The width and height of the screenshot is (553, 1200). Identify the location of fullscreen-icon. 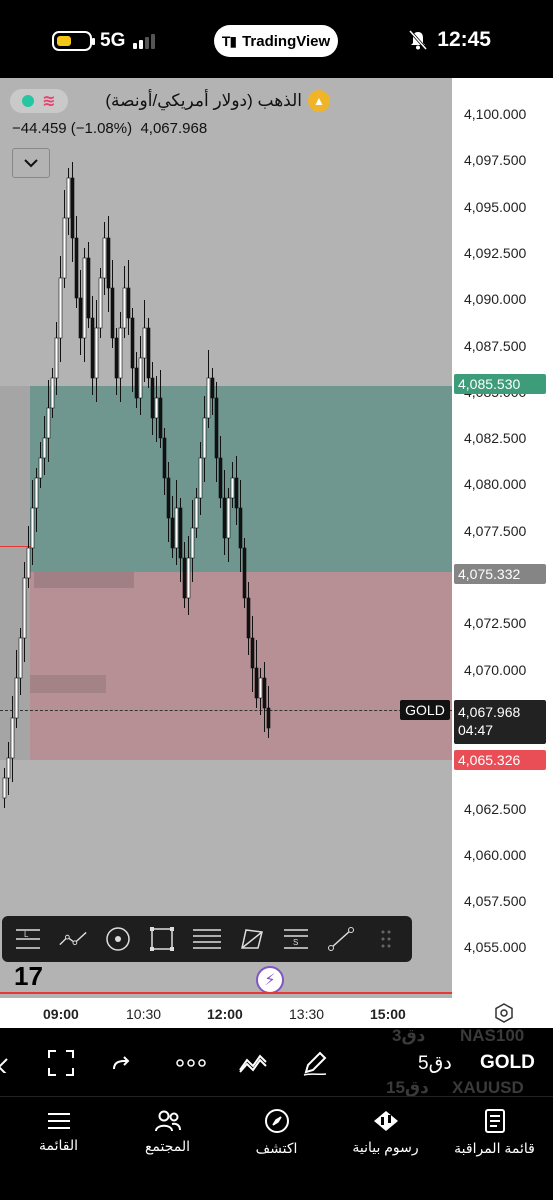
(61, 1063).